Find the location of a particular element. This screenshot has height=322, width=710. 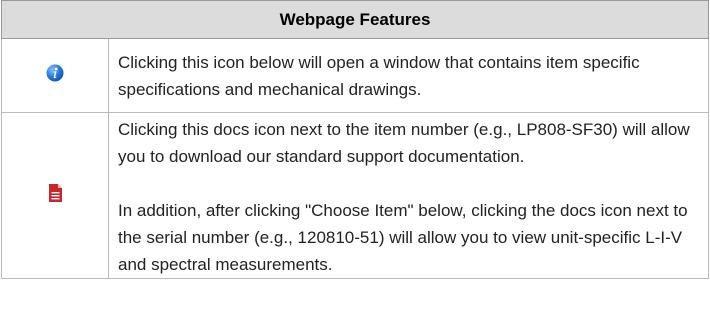

table-header: Webpage Features is located at coordinates (355, 19).